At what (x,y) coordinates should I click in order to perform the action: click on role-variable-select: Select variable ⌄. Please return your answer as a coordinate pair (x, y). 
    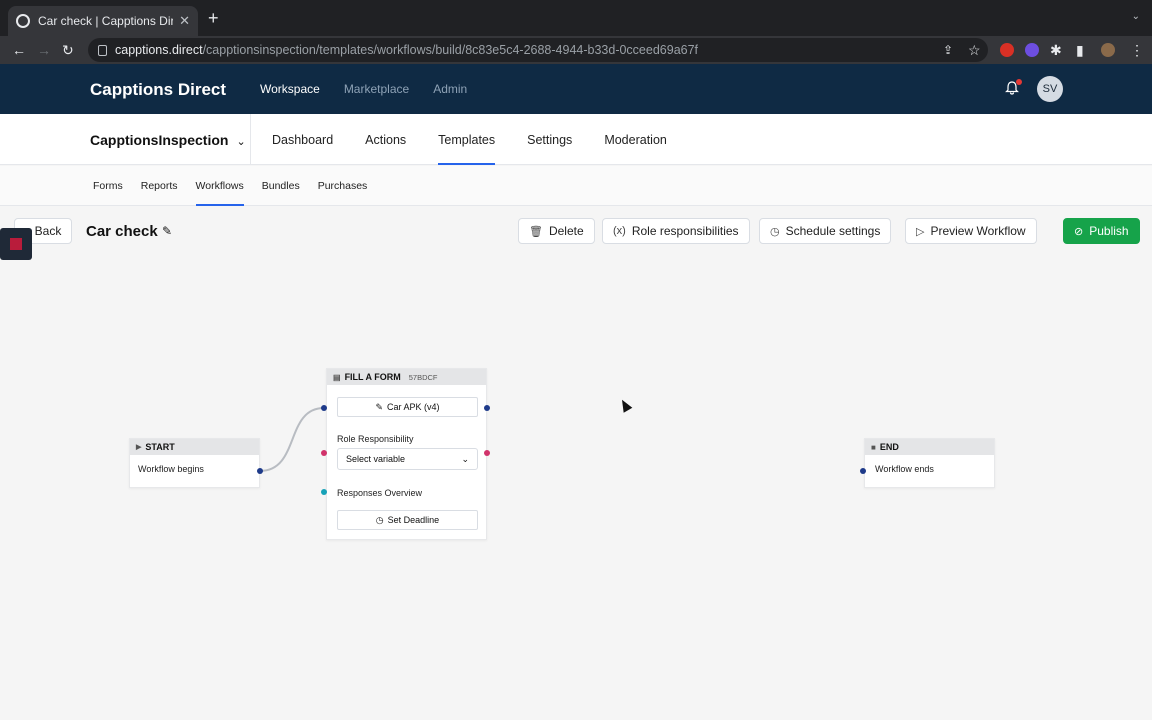
    Looking at the image, I should click on (407, 459).